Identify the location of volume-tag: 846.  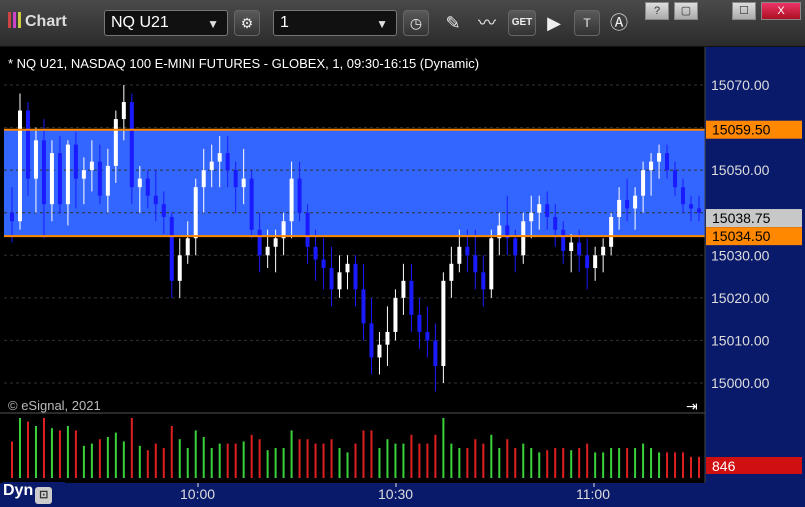
(724, 466).